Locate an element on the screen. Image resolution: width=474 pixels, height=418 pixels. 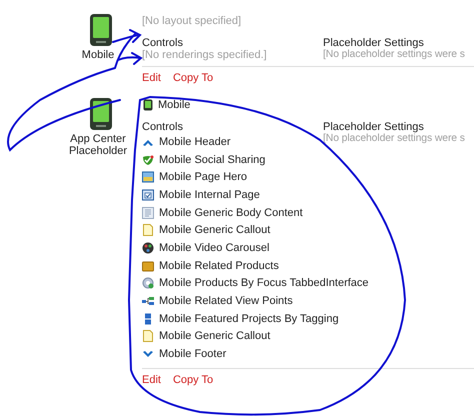
shield-check-icon is located at coordinates (148, 160).